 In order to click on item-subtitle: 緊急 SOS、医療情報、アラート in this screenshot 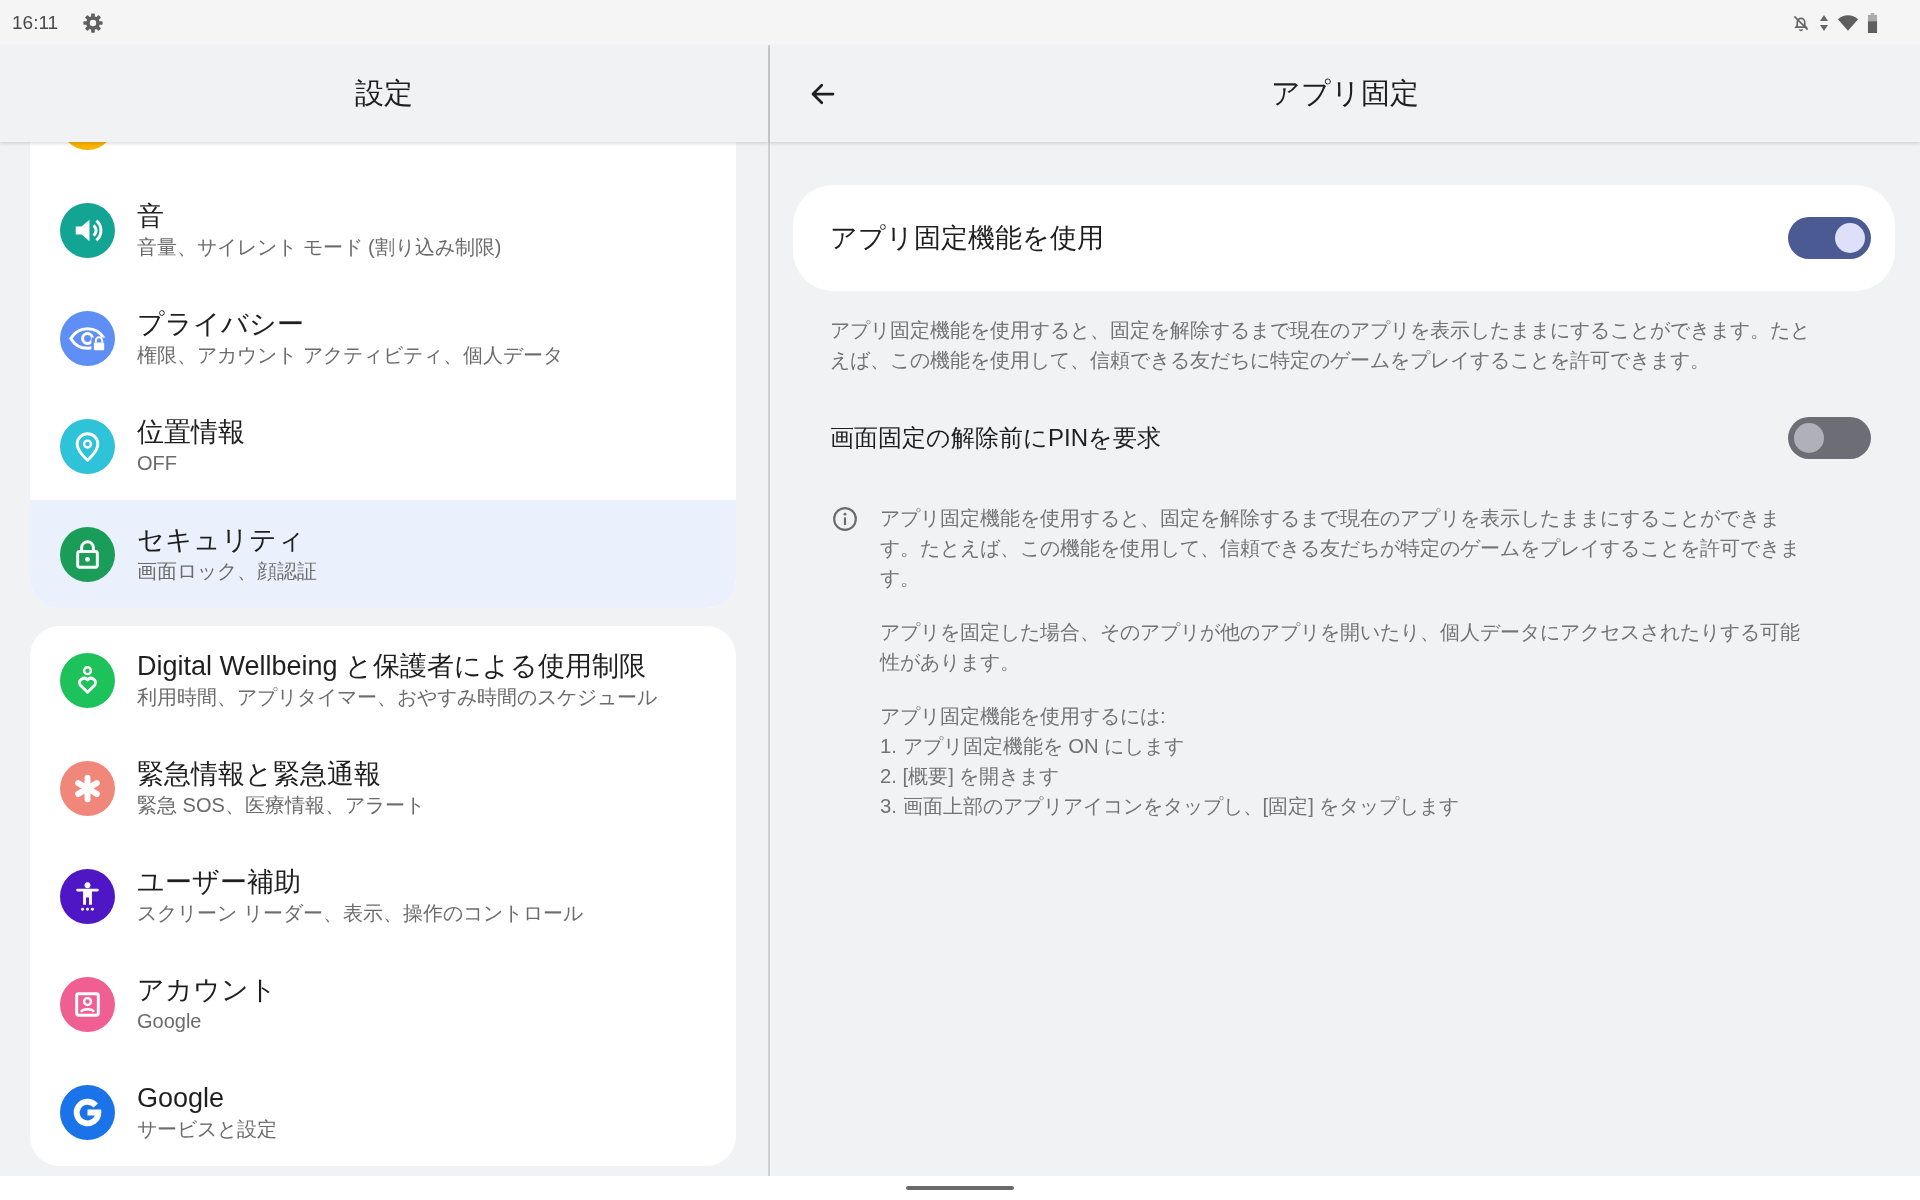, I will do `click(281, 805)`.